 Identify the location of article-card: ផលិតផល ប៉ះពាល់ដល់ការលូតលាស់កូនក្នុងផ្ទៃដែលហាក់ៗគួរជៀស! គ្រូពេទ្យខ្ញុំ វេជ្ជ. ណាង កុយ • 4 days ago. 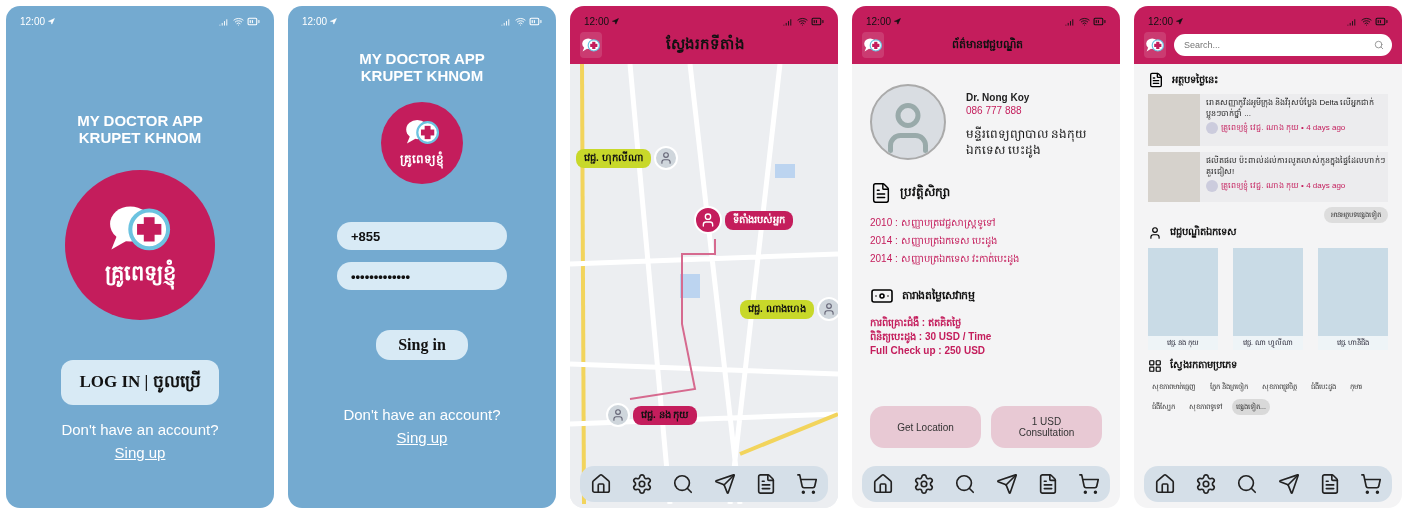
(1268, 177).